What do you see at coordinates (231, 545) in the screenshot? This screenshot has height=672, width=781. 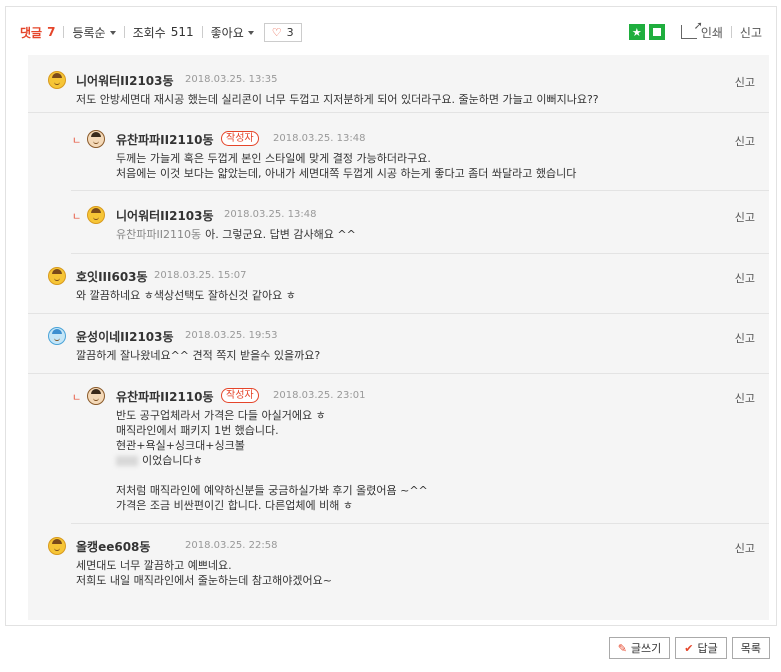 I see `comment-date: 2018.03.25. 22:58` at bounding box center [231, 545].